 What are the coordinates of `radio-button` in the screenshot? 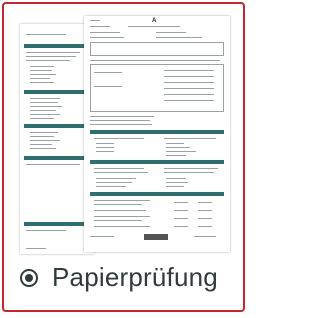 It's located at (29, 277).